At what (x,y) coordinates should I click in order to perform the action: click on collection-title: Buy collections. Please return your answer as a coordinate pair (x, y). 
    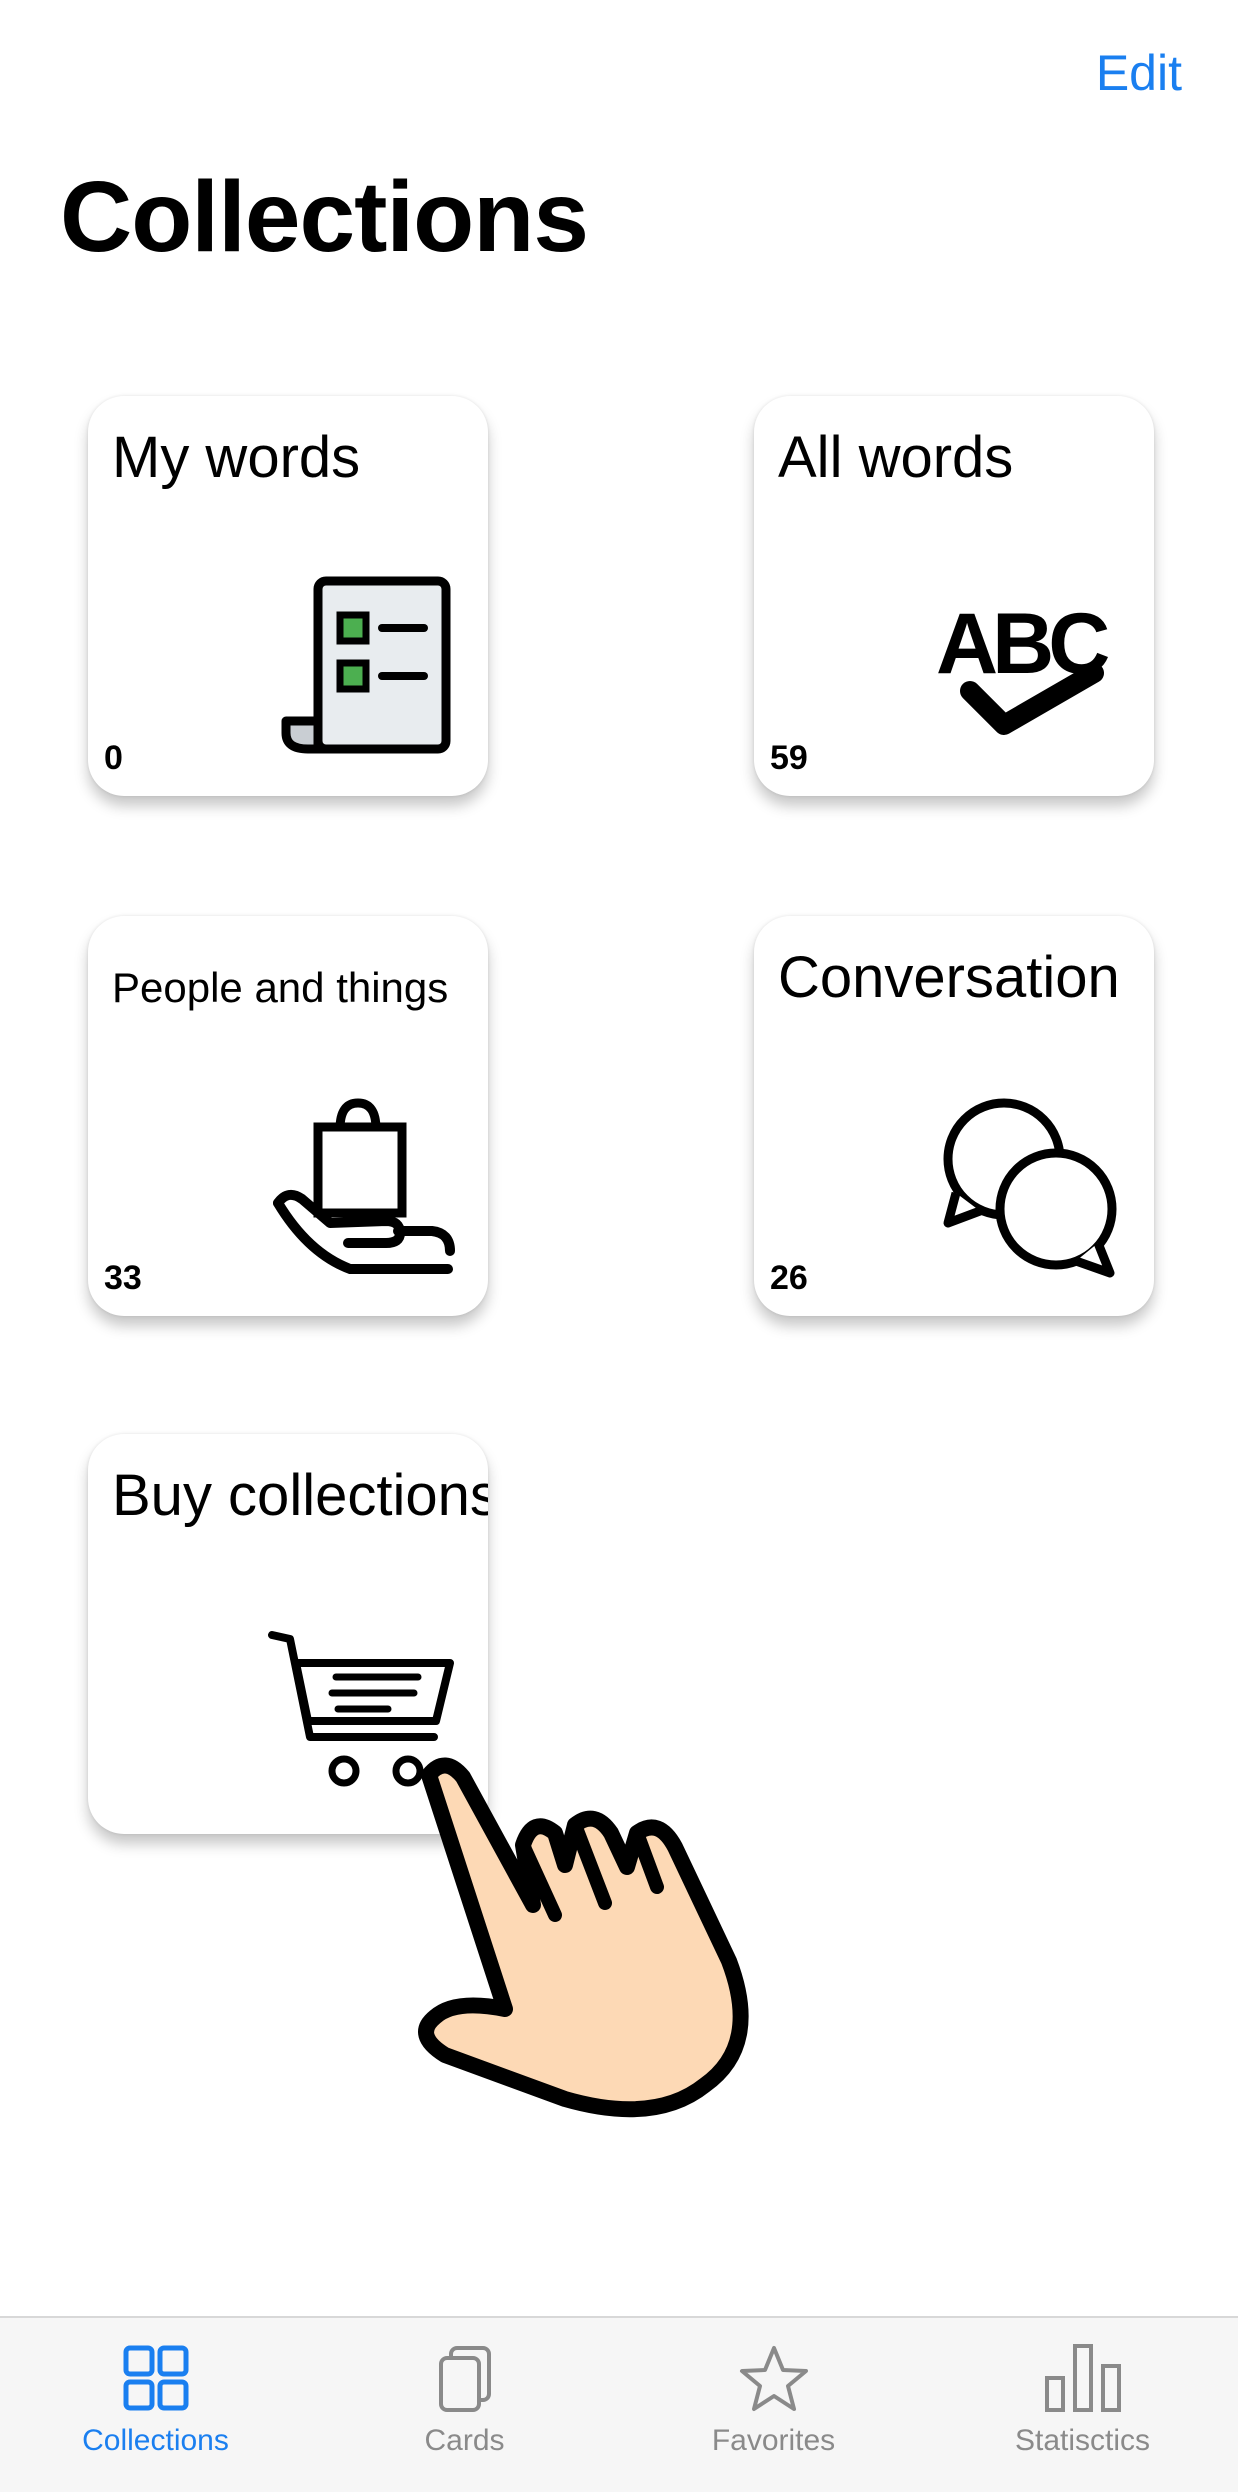
    Looking at the image, I should click on (300, 1495).